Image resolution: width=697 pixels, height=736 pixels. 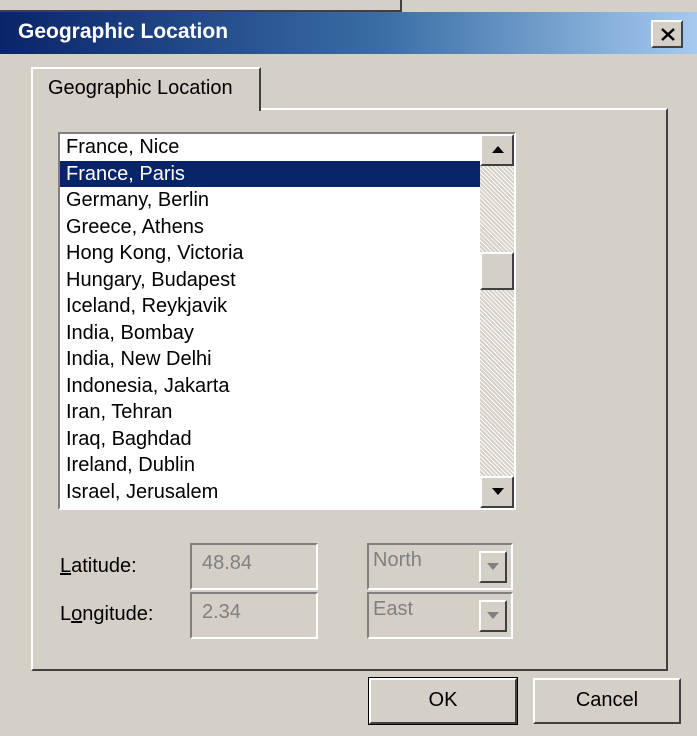 I want to click on list-item: Iceland, Reykjavik, so click(x=270, y=306).